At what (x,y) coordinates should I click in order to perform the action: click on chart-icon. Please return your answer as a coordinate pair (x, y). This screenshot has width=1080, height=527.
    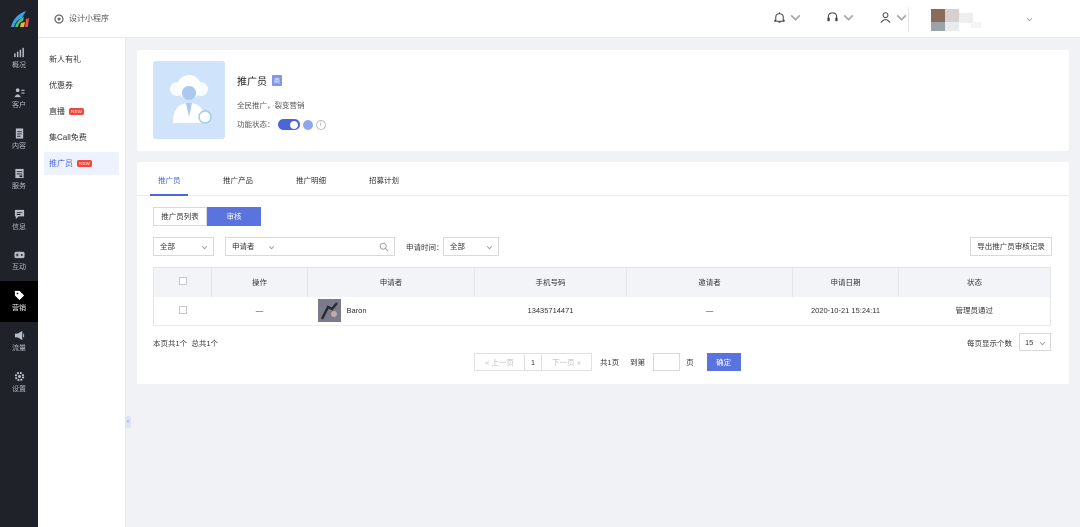
    Looking at the image, I should click on (18, 52).